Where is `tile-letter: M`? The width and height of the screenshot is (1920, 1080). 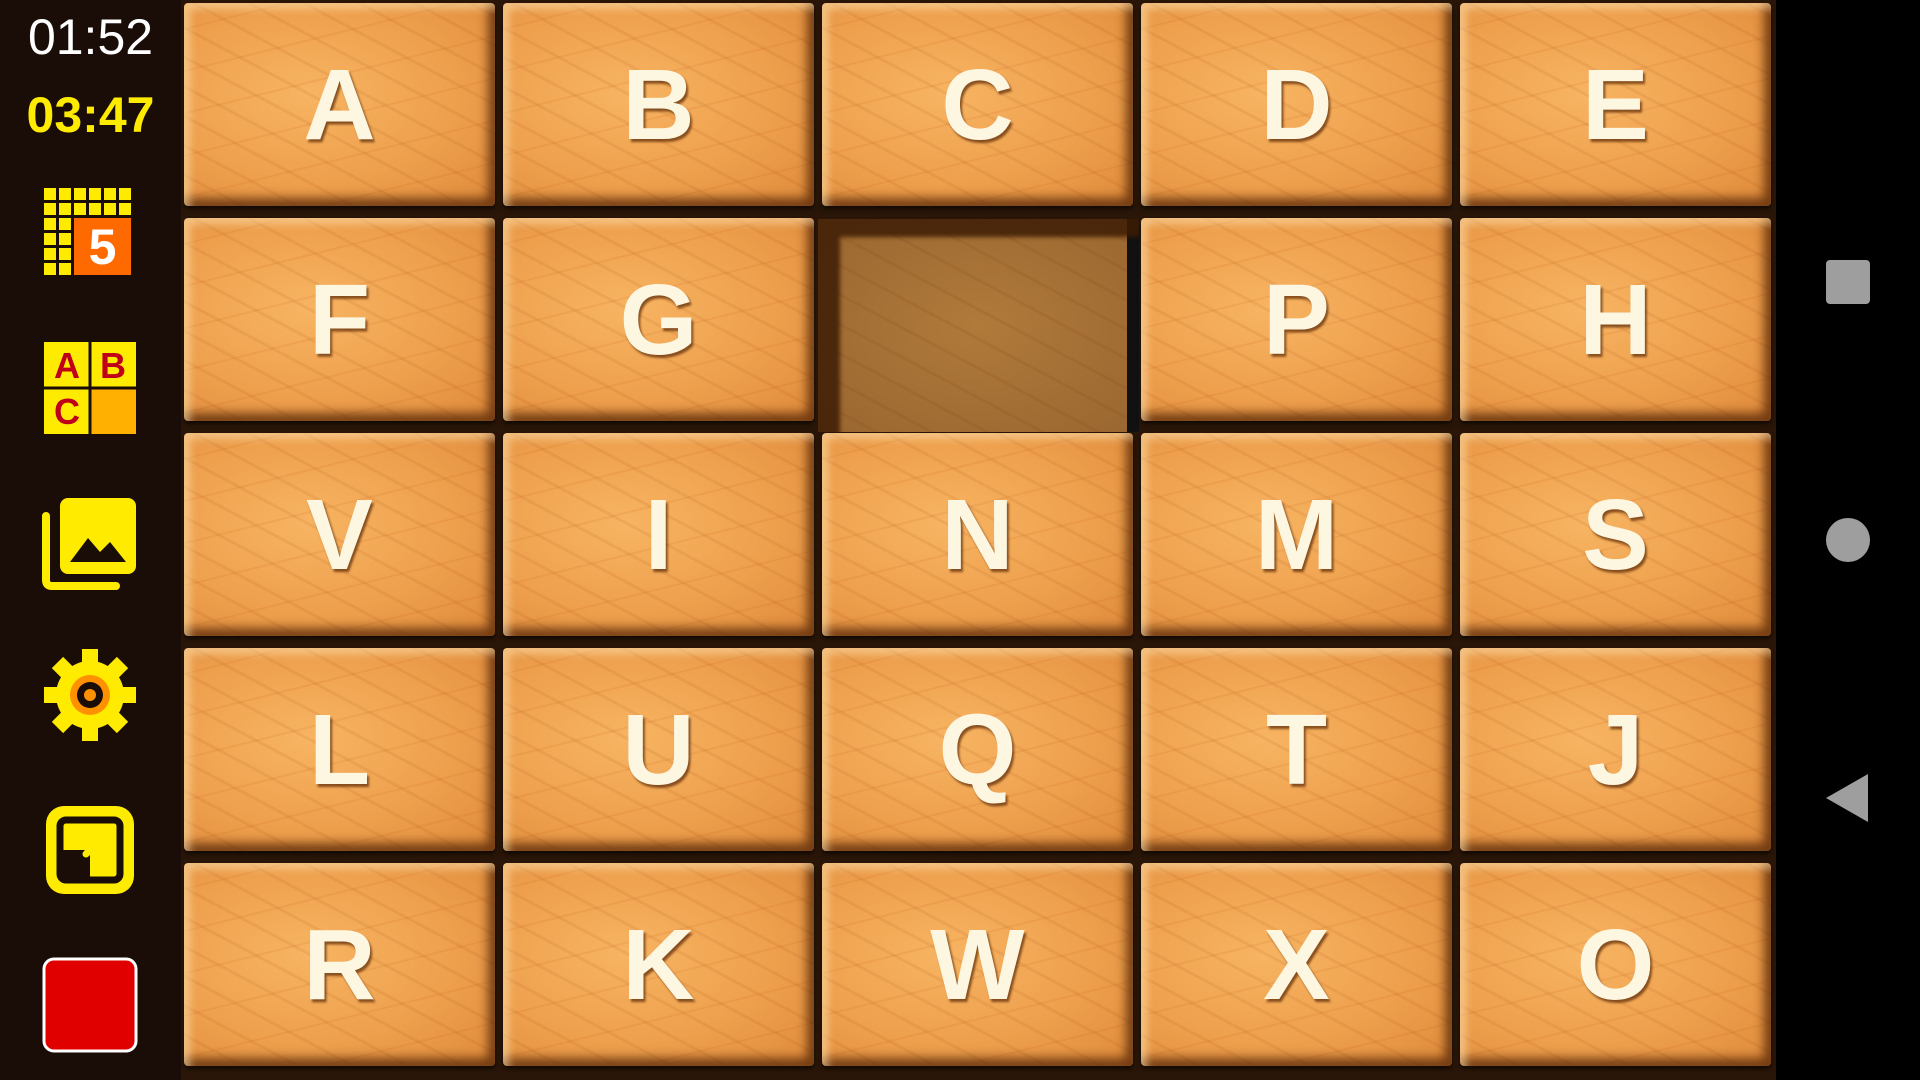
tile-letter: M is located at coordinates (1296, 534).